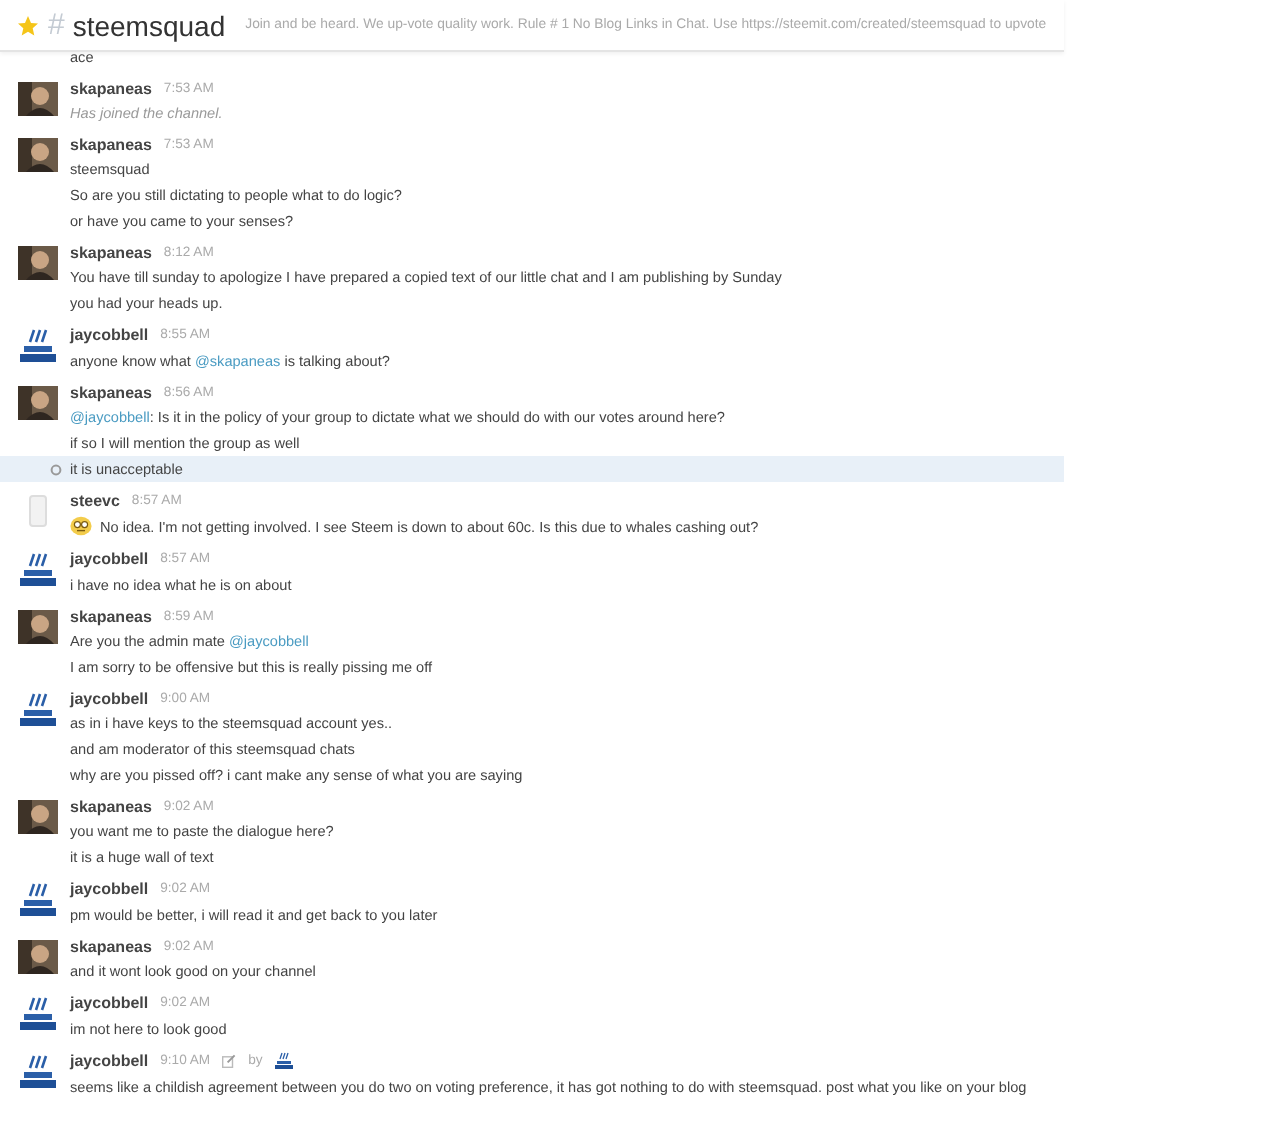 The width and height of the screenshot is (1280, 1130). I want to click on circle-icon, so click(56, 469).